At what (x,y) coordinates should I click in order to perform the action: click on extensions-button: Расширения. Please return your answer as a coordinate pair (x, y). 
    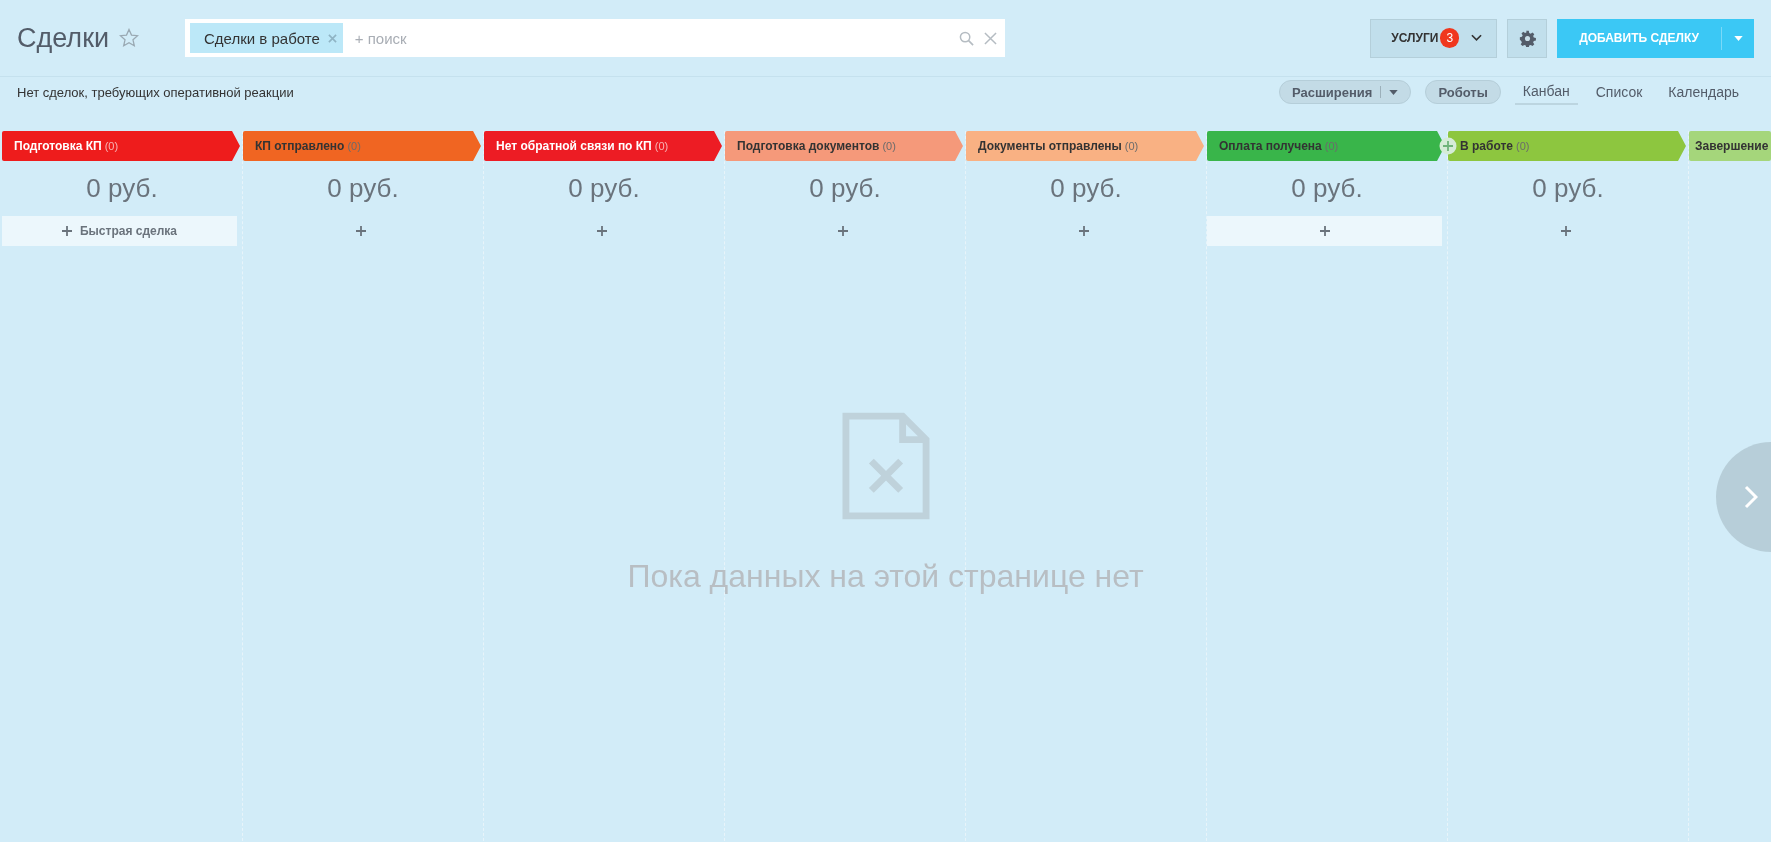
    Looking at the image, I should click on (1345, 92).